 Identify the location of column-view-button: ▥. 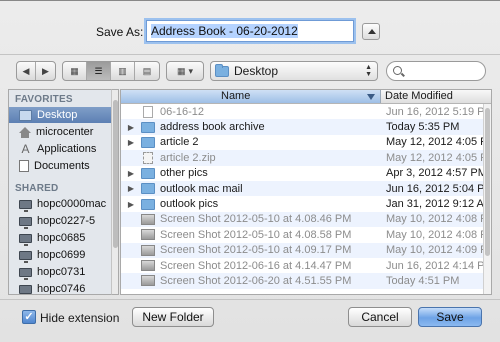
(123, 71).